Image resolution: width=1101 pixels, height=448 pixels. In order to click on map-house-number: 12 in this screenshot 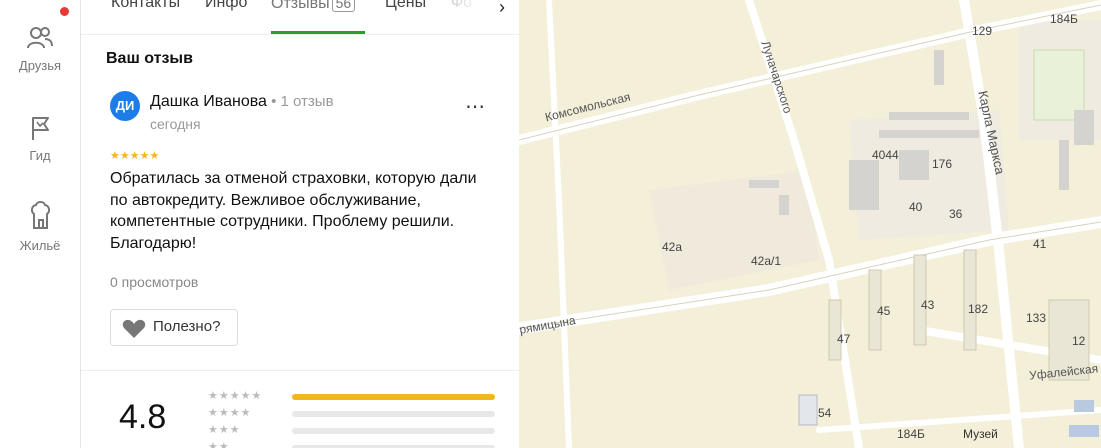, I will do `click(1079, 341)`.